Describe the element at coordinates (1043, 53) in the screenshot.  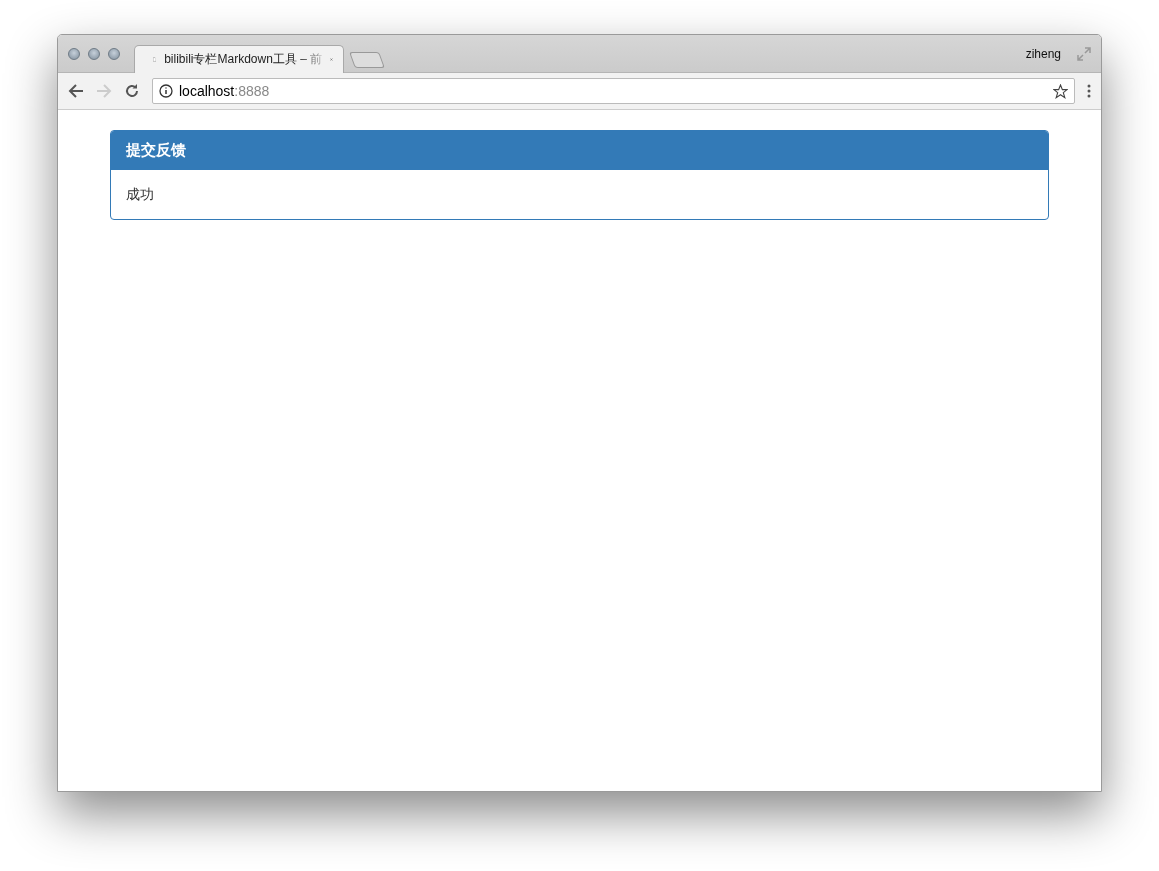
I see `profile-name: ziheng` at that location.